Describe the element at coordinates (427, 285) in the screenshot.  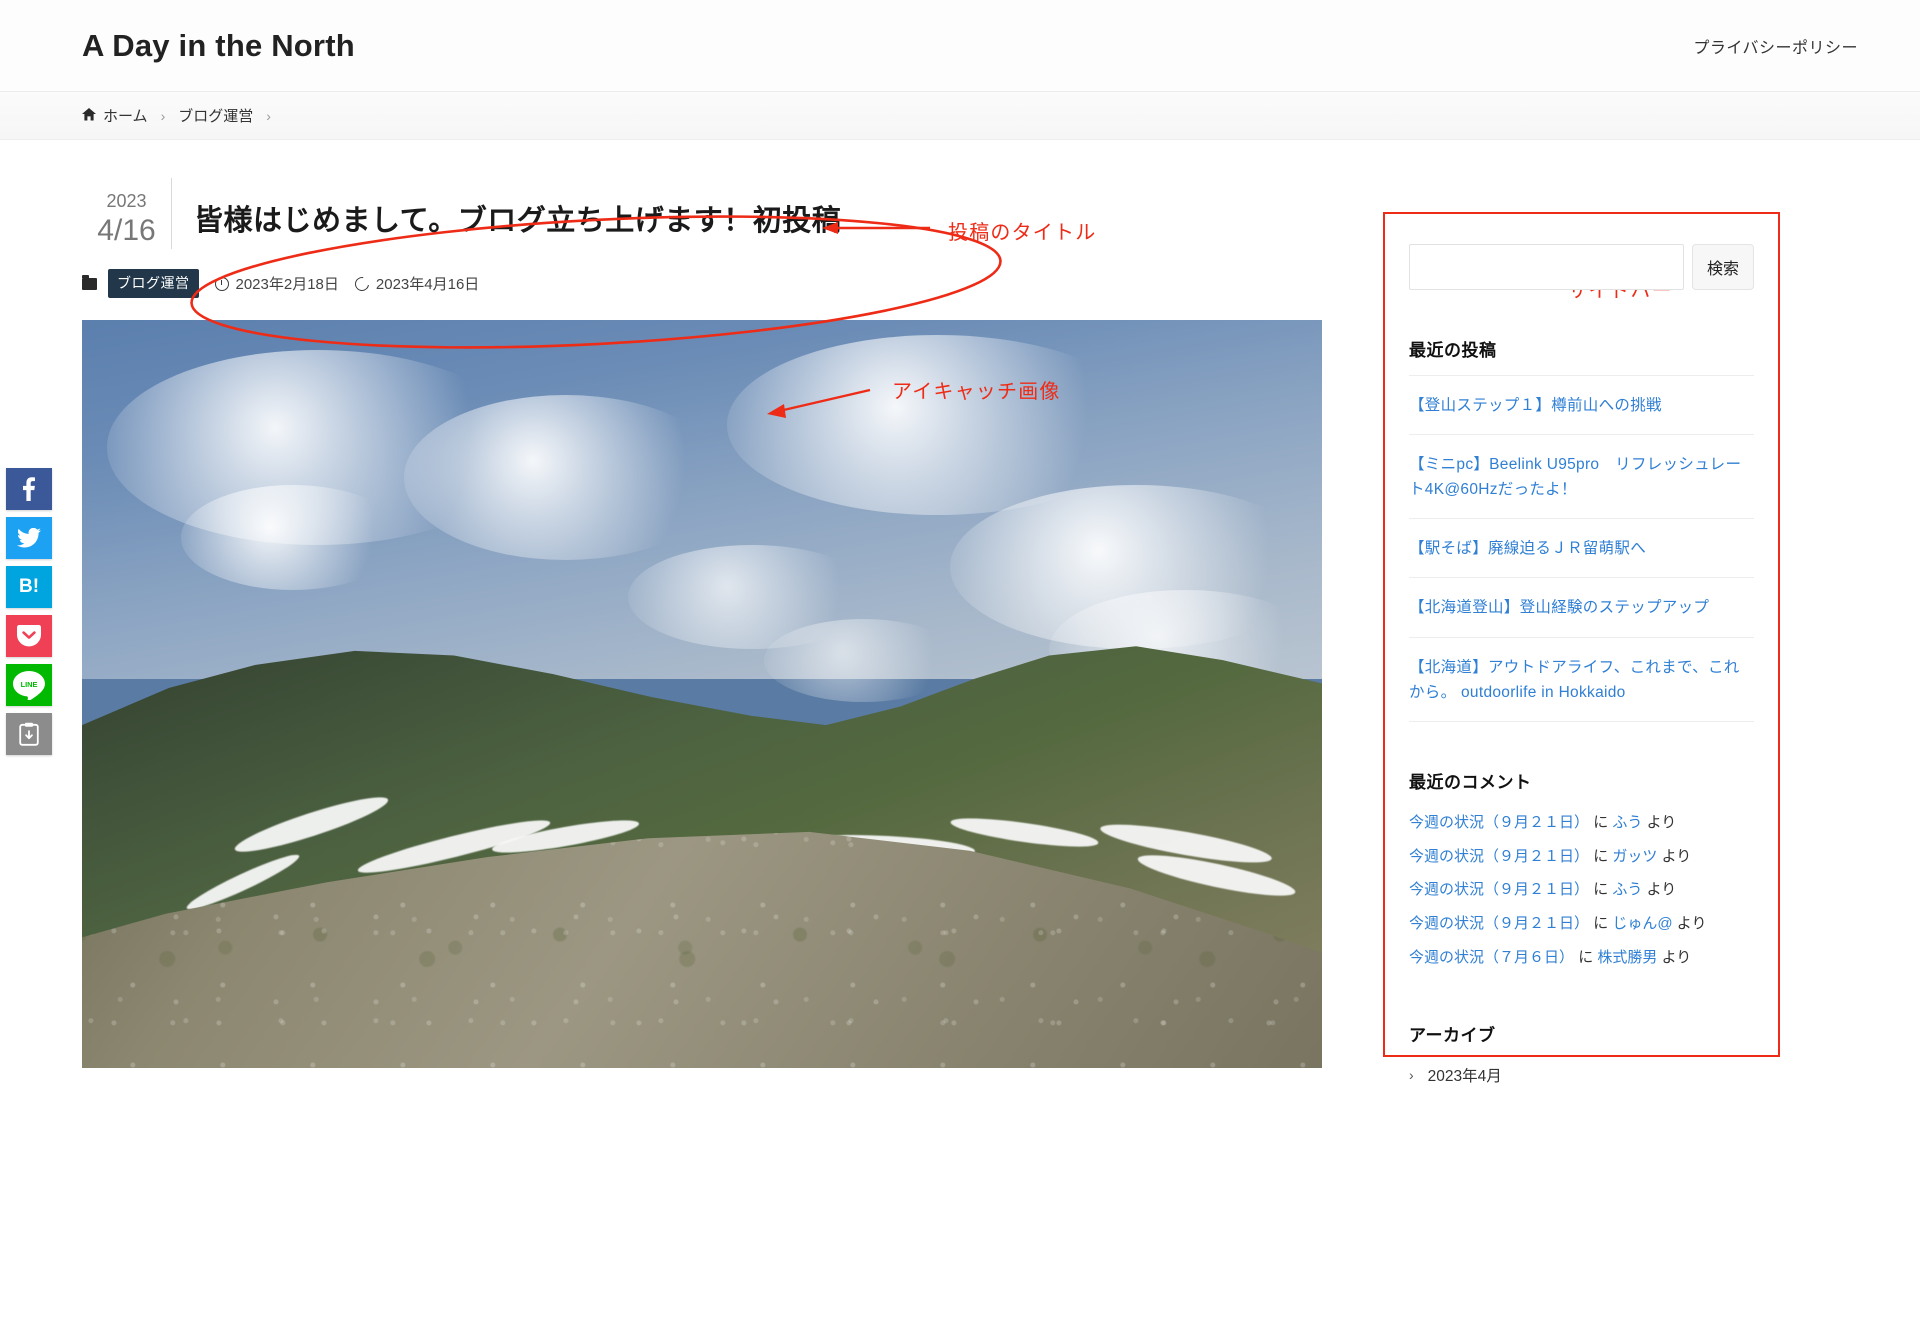
I see `updated-date: 2023年4月16日` at that location.